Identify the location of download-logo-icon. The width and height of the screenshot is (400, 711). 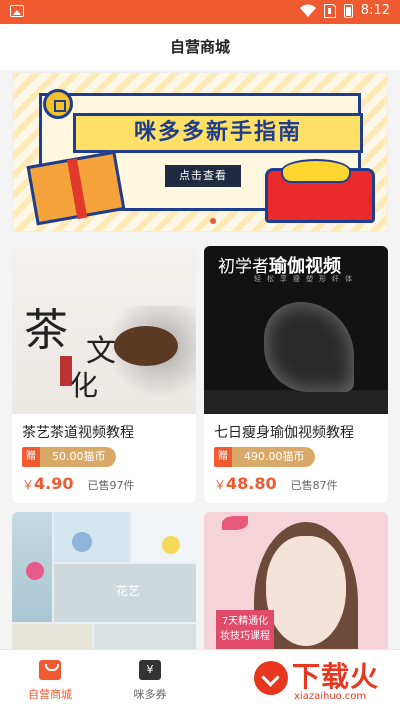
(271, 678).